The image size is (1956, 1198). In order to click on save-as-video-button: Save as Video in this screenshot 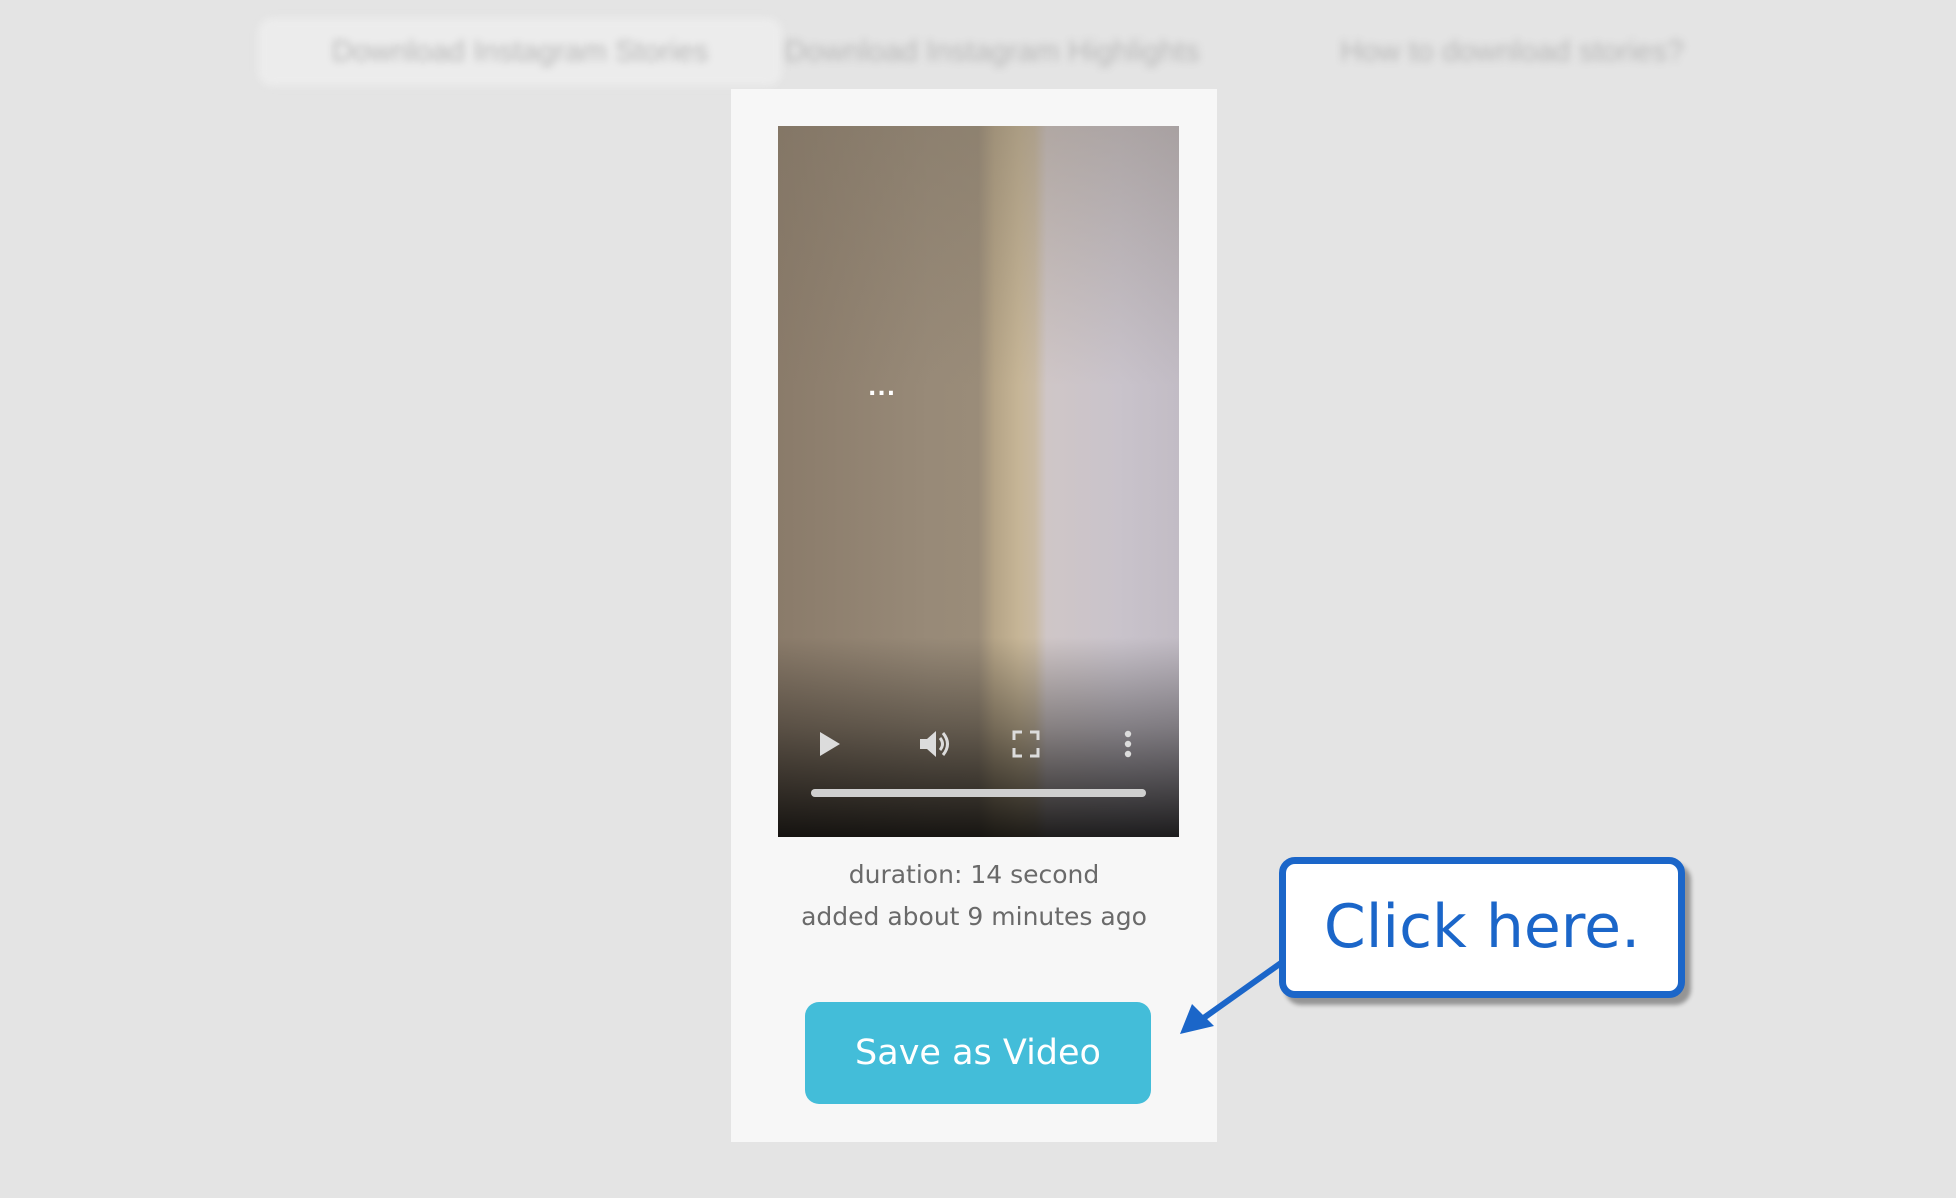, I will do `click(978, 1053)`.